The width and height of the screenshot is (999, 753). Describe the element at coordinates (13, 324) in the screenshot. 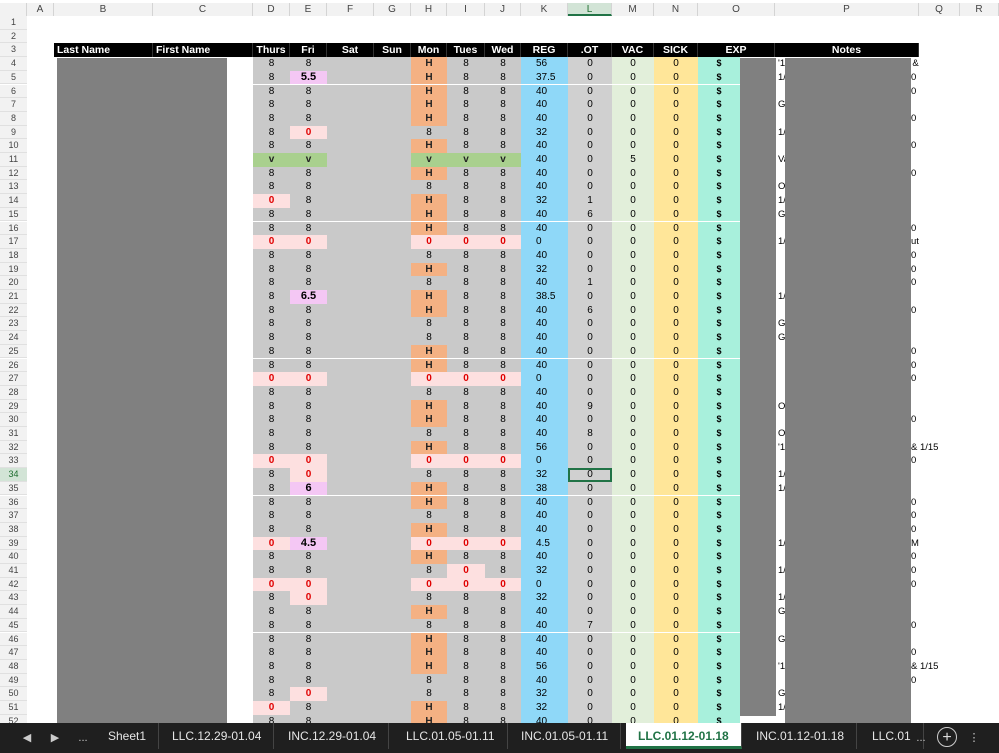

I see `row-header: 23` at that location.